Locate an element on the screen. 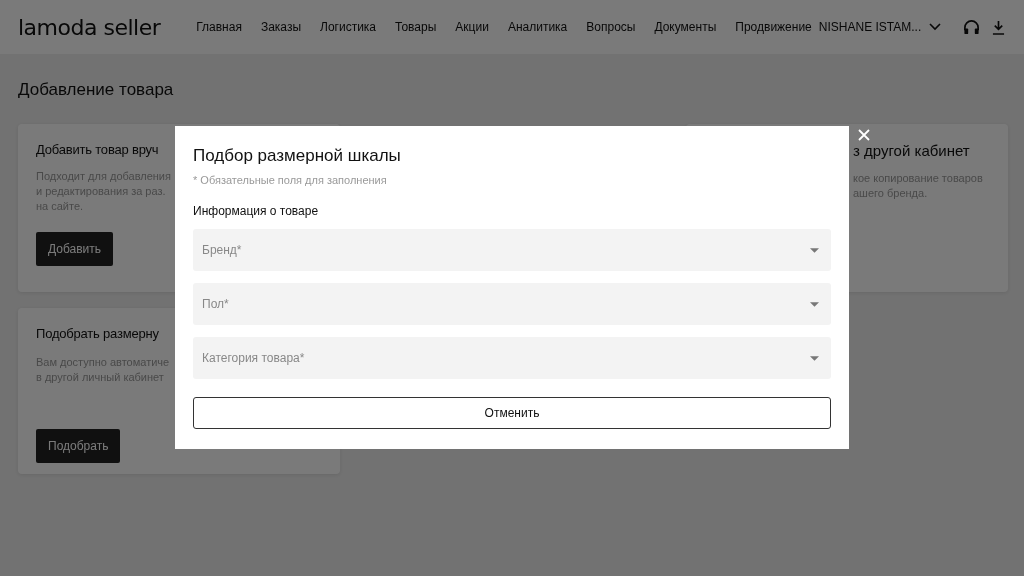 This screenshot has width=1024, height=576. card-title: Подобрать размерну is located at coordinates (97, 333).